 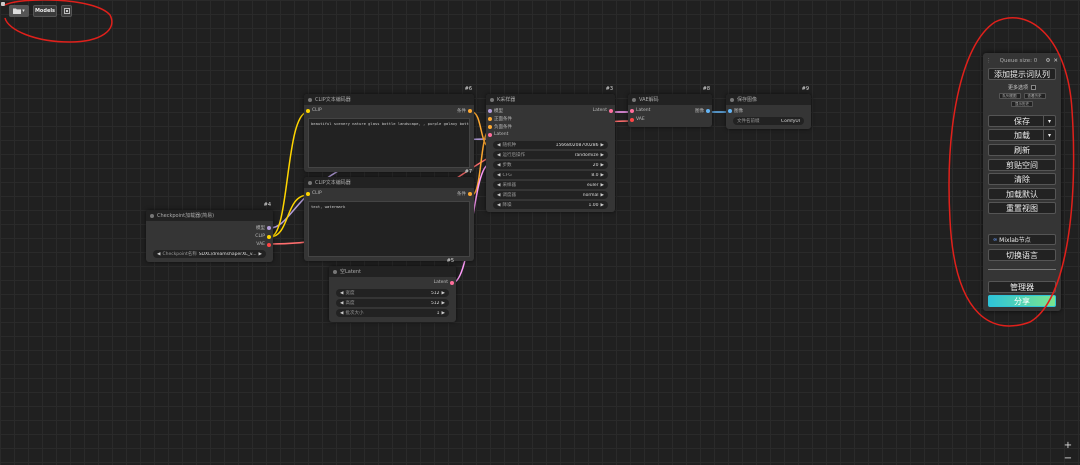 I want to click on annotation-circle-toolbar, so click(x=58, y=21).